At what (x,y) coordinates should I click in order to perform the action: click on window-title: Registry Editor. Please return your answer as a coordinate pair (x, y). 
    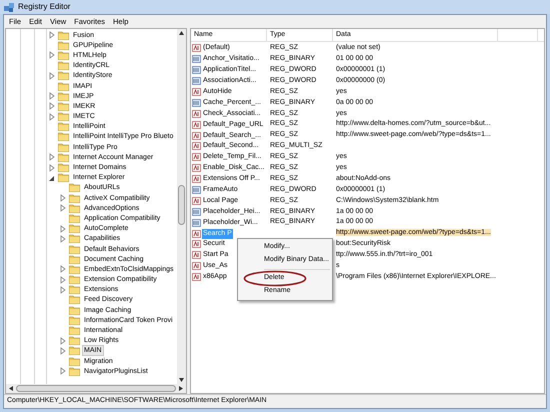
    Looking at the image, I should click on (44, 7).